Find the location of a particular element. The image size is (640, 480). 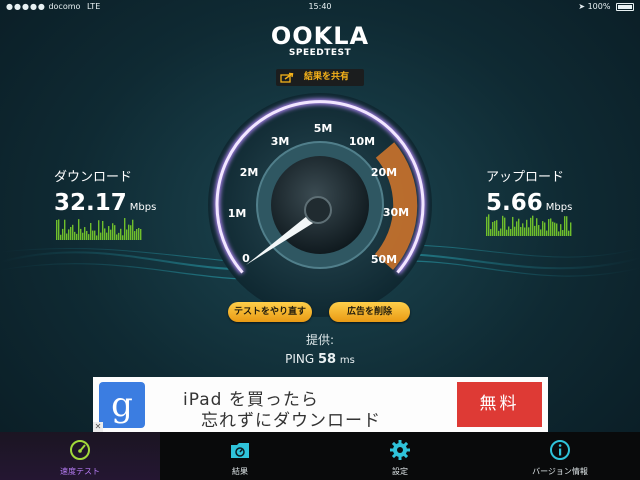

ad-close-icon: ✕ is located at coordinates (98, 427).